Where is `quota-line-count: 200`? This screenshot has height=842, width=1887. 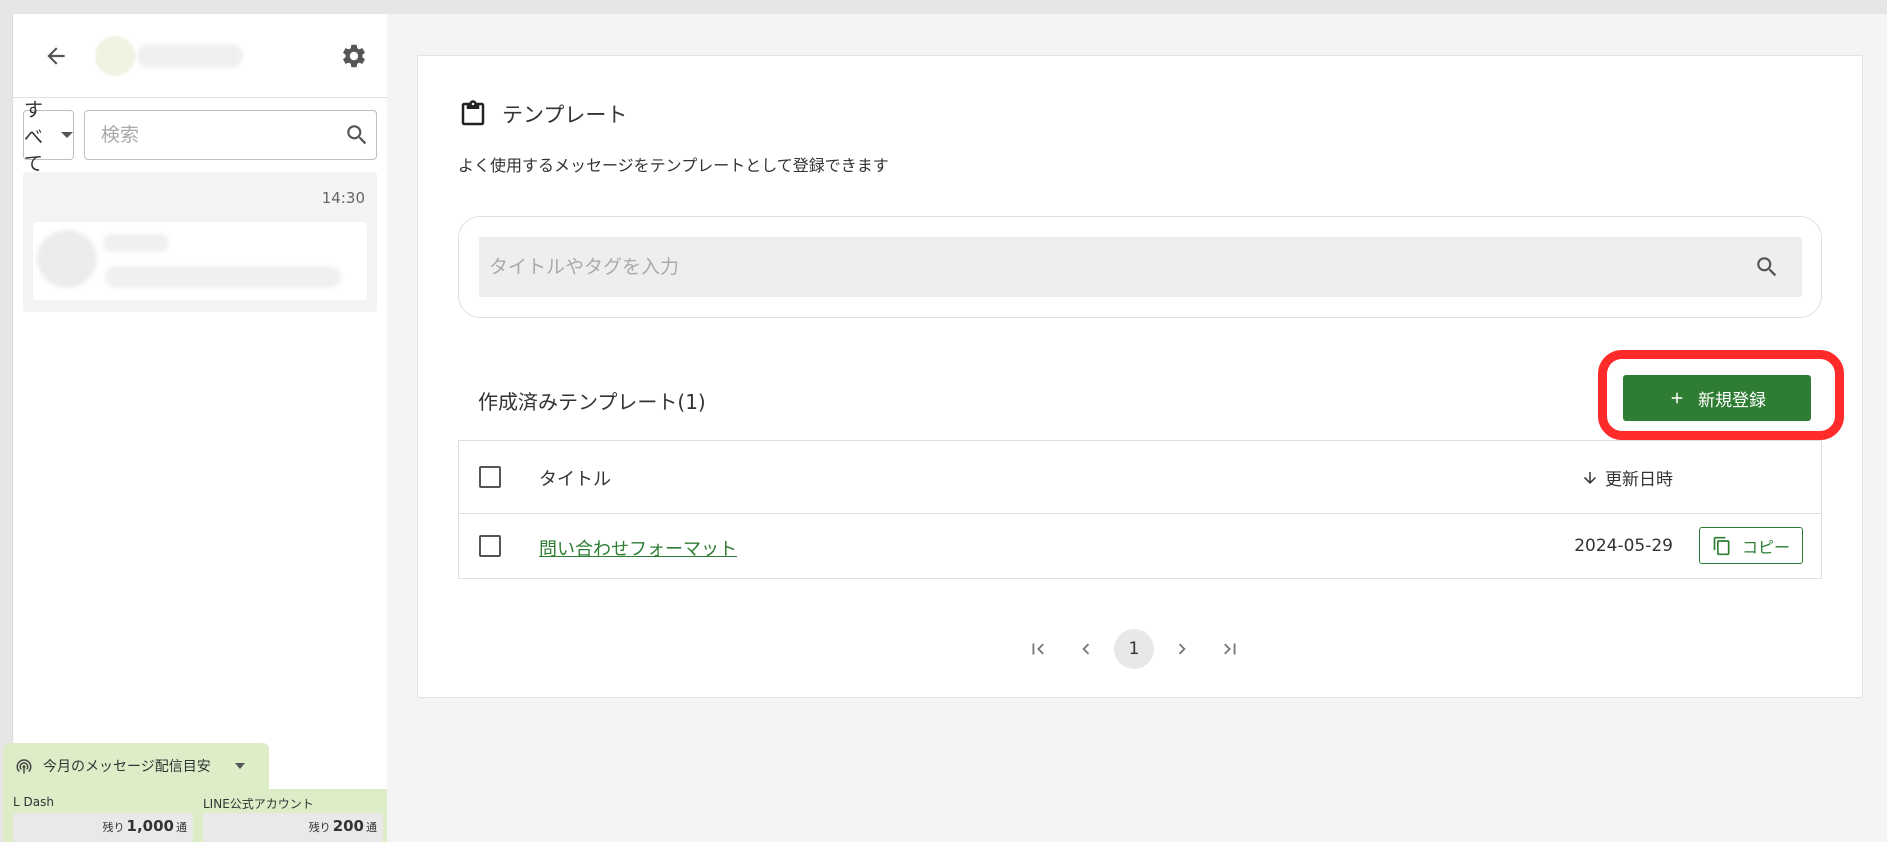
quota-line-count: 200 is located at coordinates (348, 826).